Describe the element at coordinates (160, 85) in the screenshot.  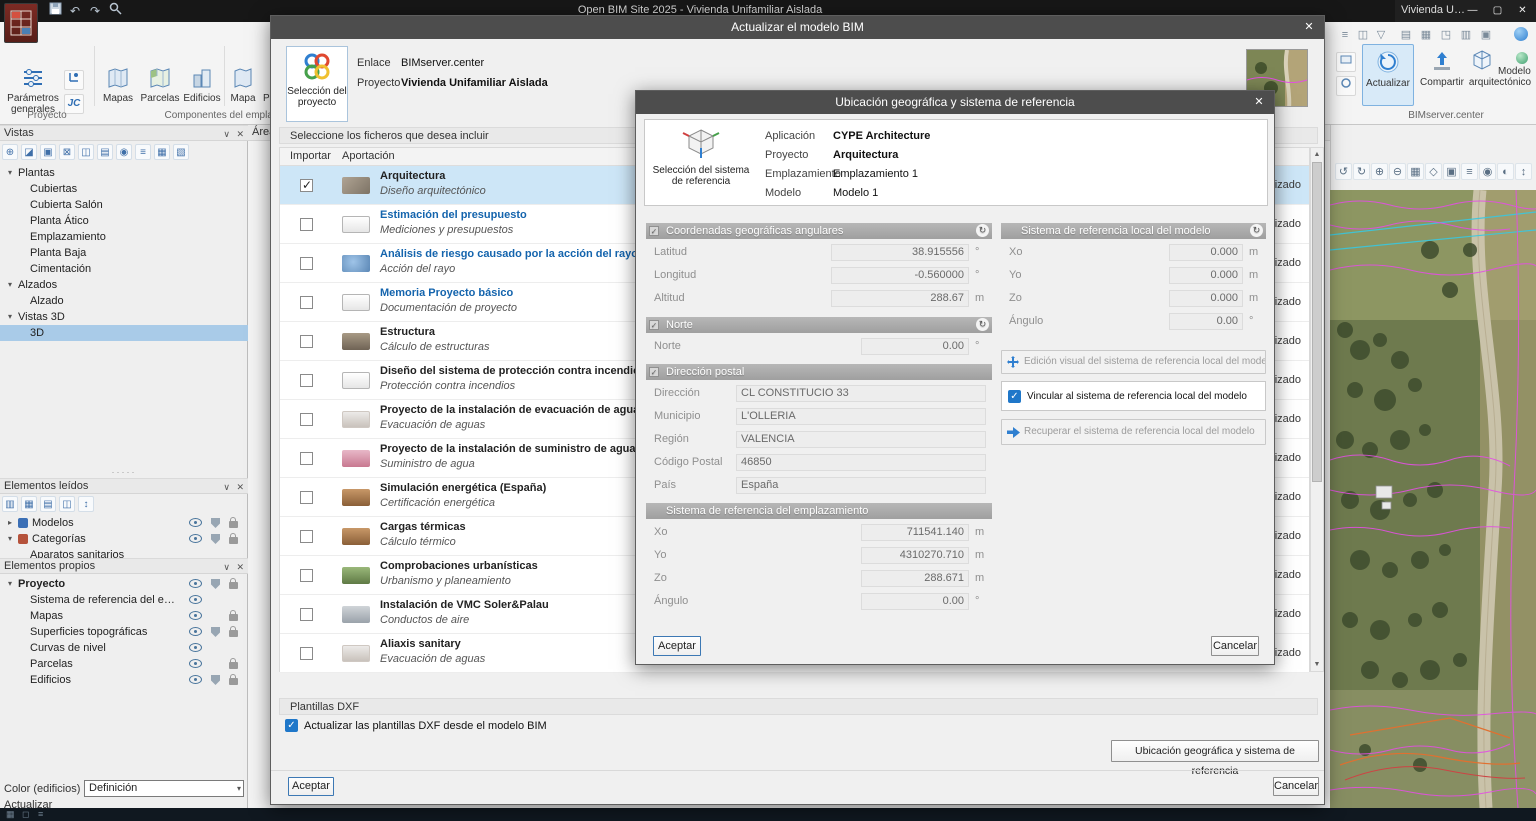
I see `parcelas-button: Parcelas` at that location.